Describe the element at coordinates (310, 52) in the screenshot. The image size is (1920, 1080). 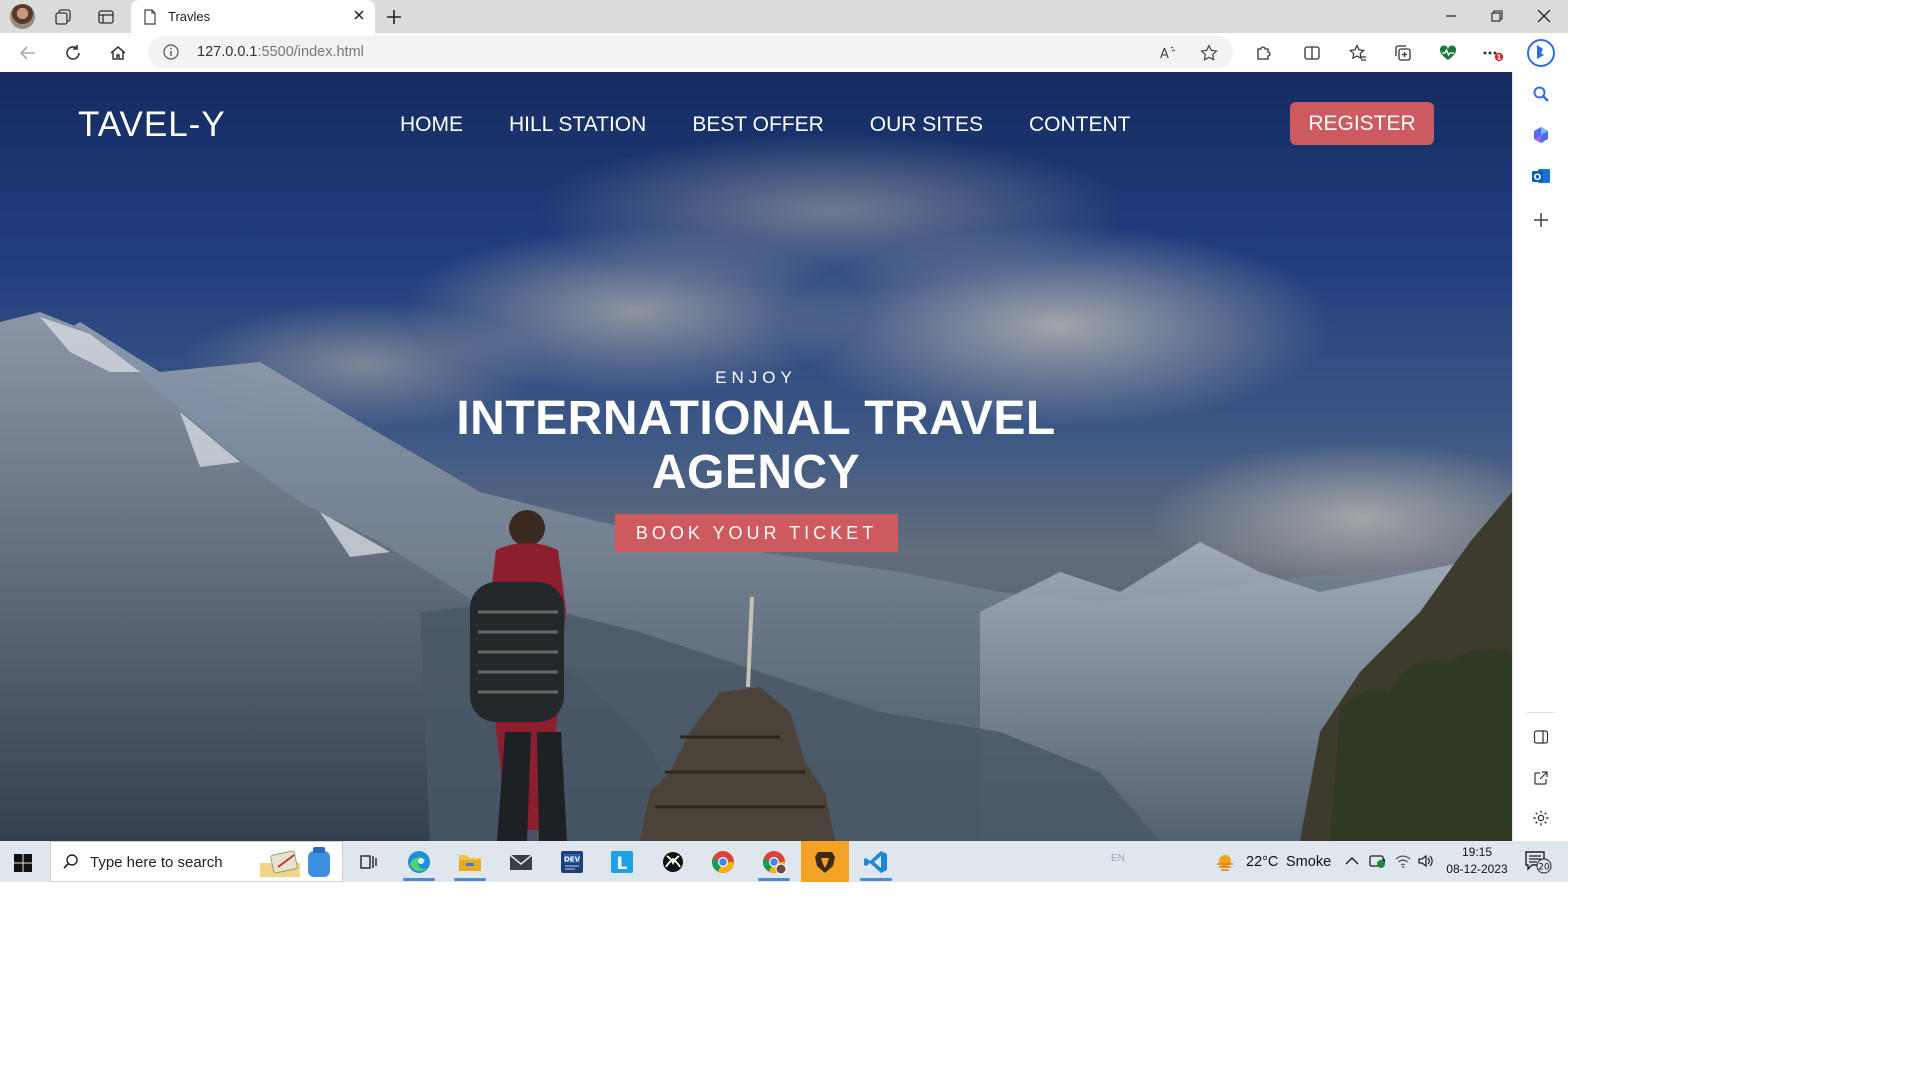
I see `url-path: :5500/index.html` at that location.